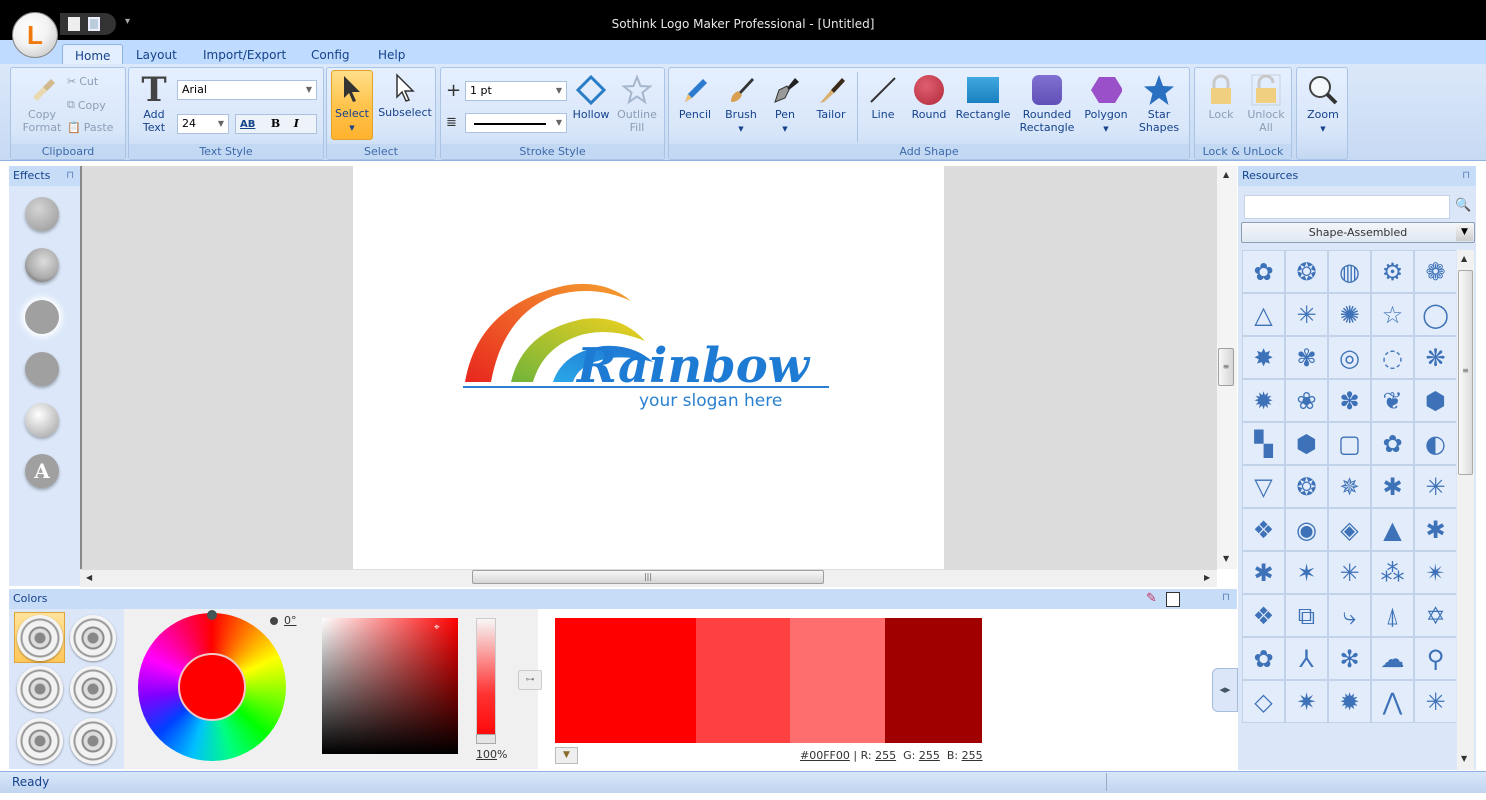 This screenshot has height=800, width=1486. What do you see at coordinates (330, 55) in the screenshot?
I see `tab-config: Config` at bounding box center [330, 55].